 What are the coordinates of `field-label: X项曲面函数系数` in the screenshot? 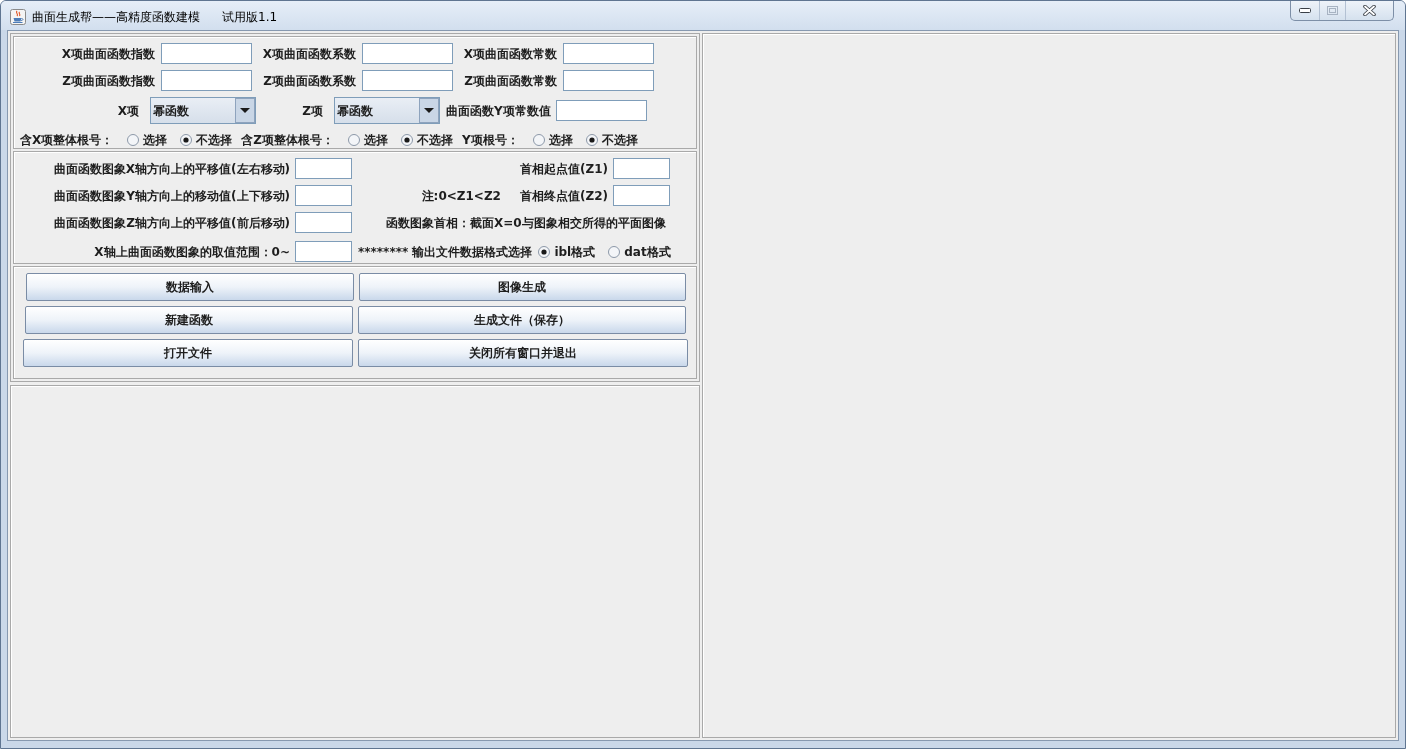 It's located at (309, 53).